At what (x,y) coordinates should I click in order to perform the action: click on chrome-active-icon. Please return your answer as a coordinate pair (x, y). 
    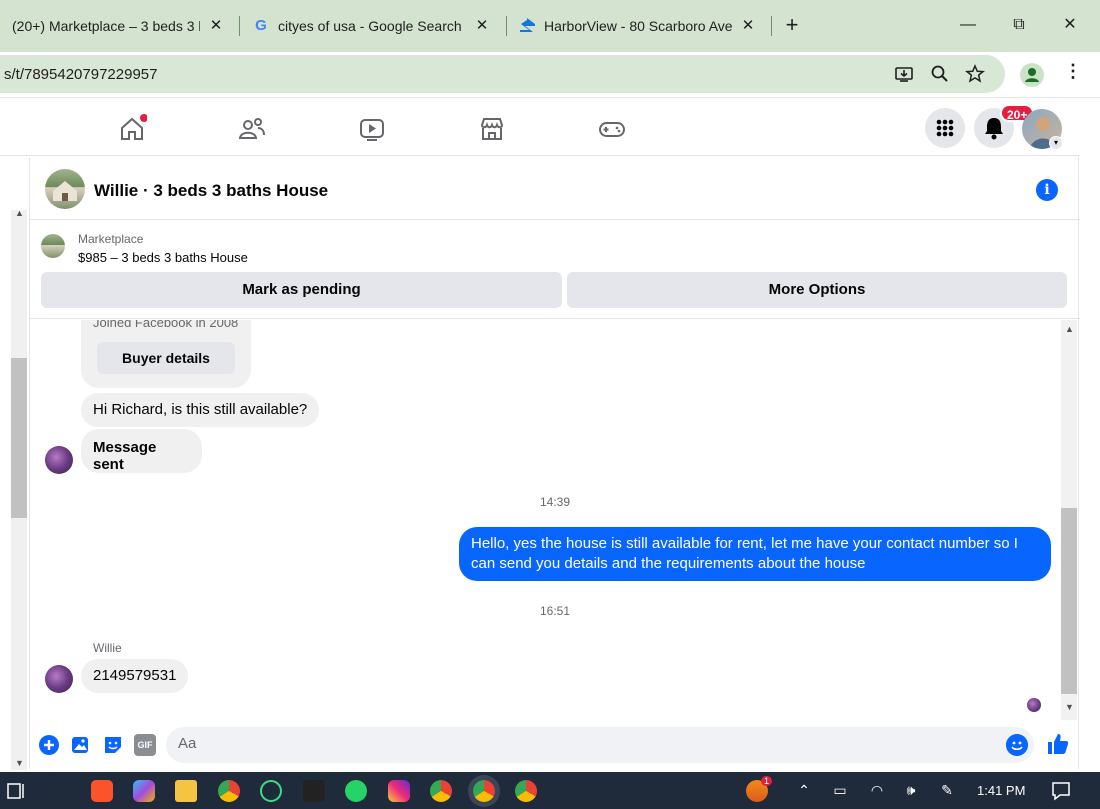
    Looking at the image, I should click on (484, 791).